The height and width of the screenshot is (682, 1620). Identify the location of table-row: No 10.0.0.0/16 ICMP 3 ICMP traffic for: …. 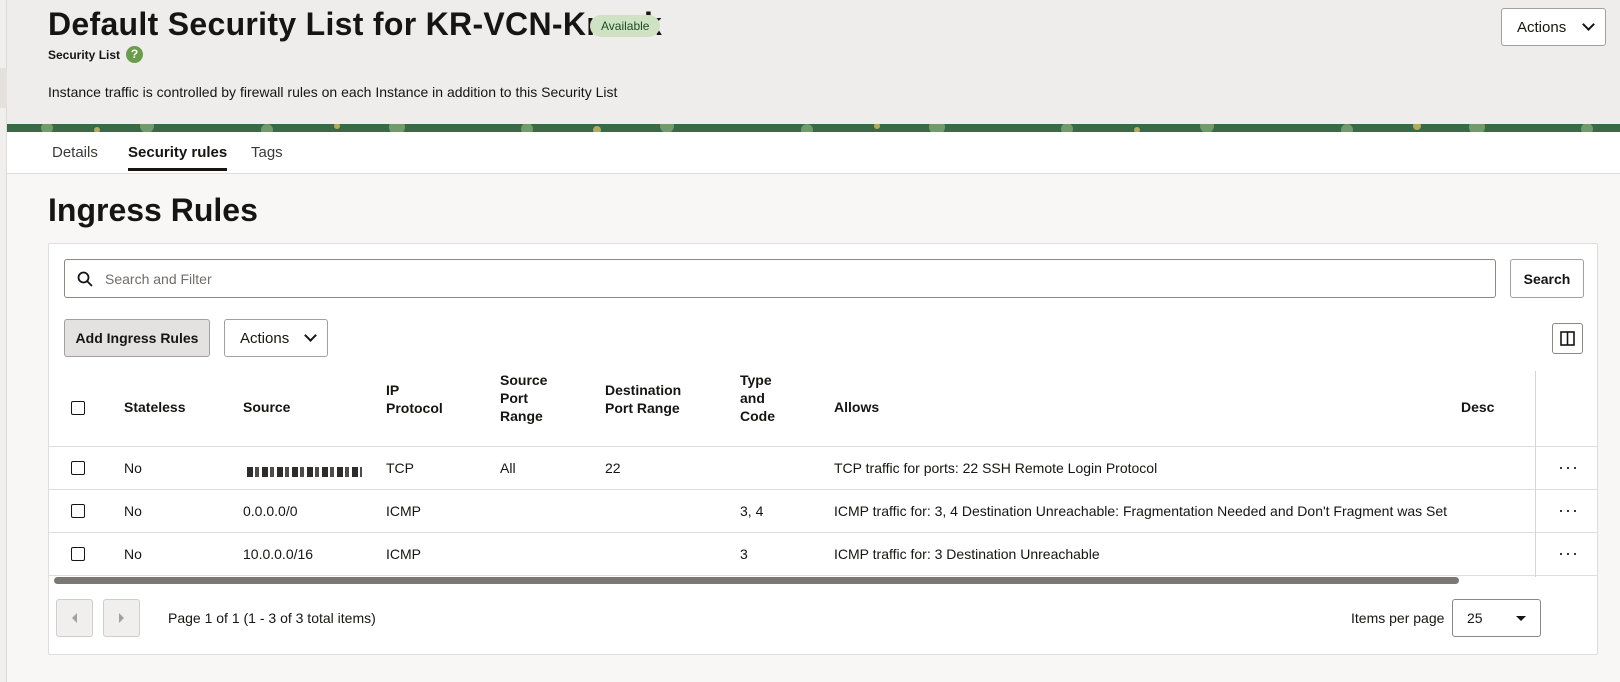
(823, 554).